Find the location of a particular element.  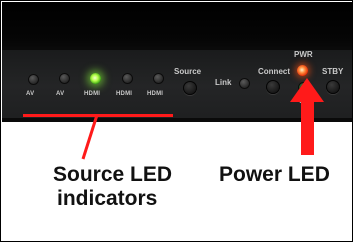

source-label-hdmi-3: HDMI is located at coordinates (155, 94).